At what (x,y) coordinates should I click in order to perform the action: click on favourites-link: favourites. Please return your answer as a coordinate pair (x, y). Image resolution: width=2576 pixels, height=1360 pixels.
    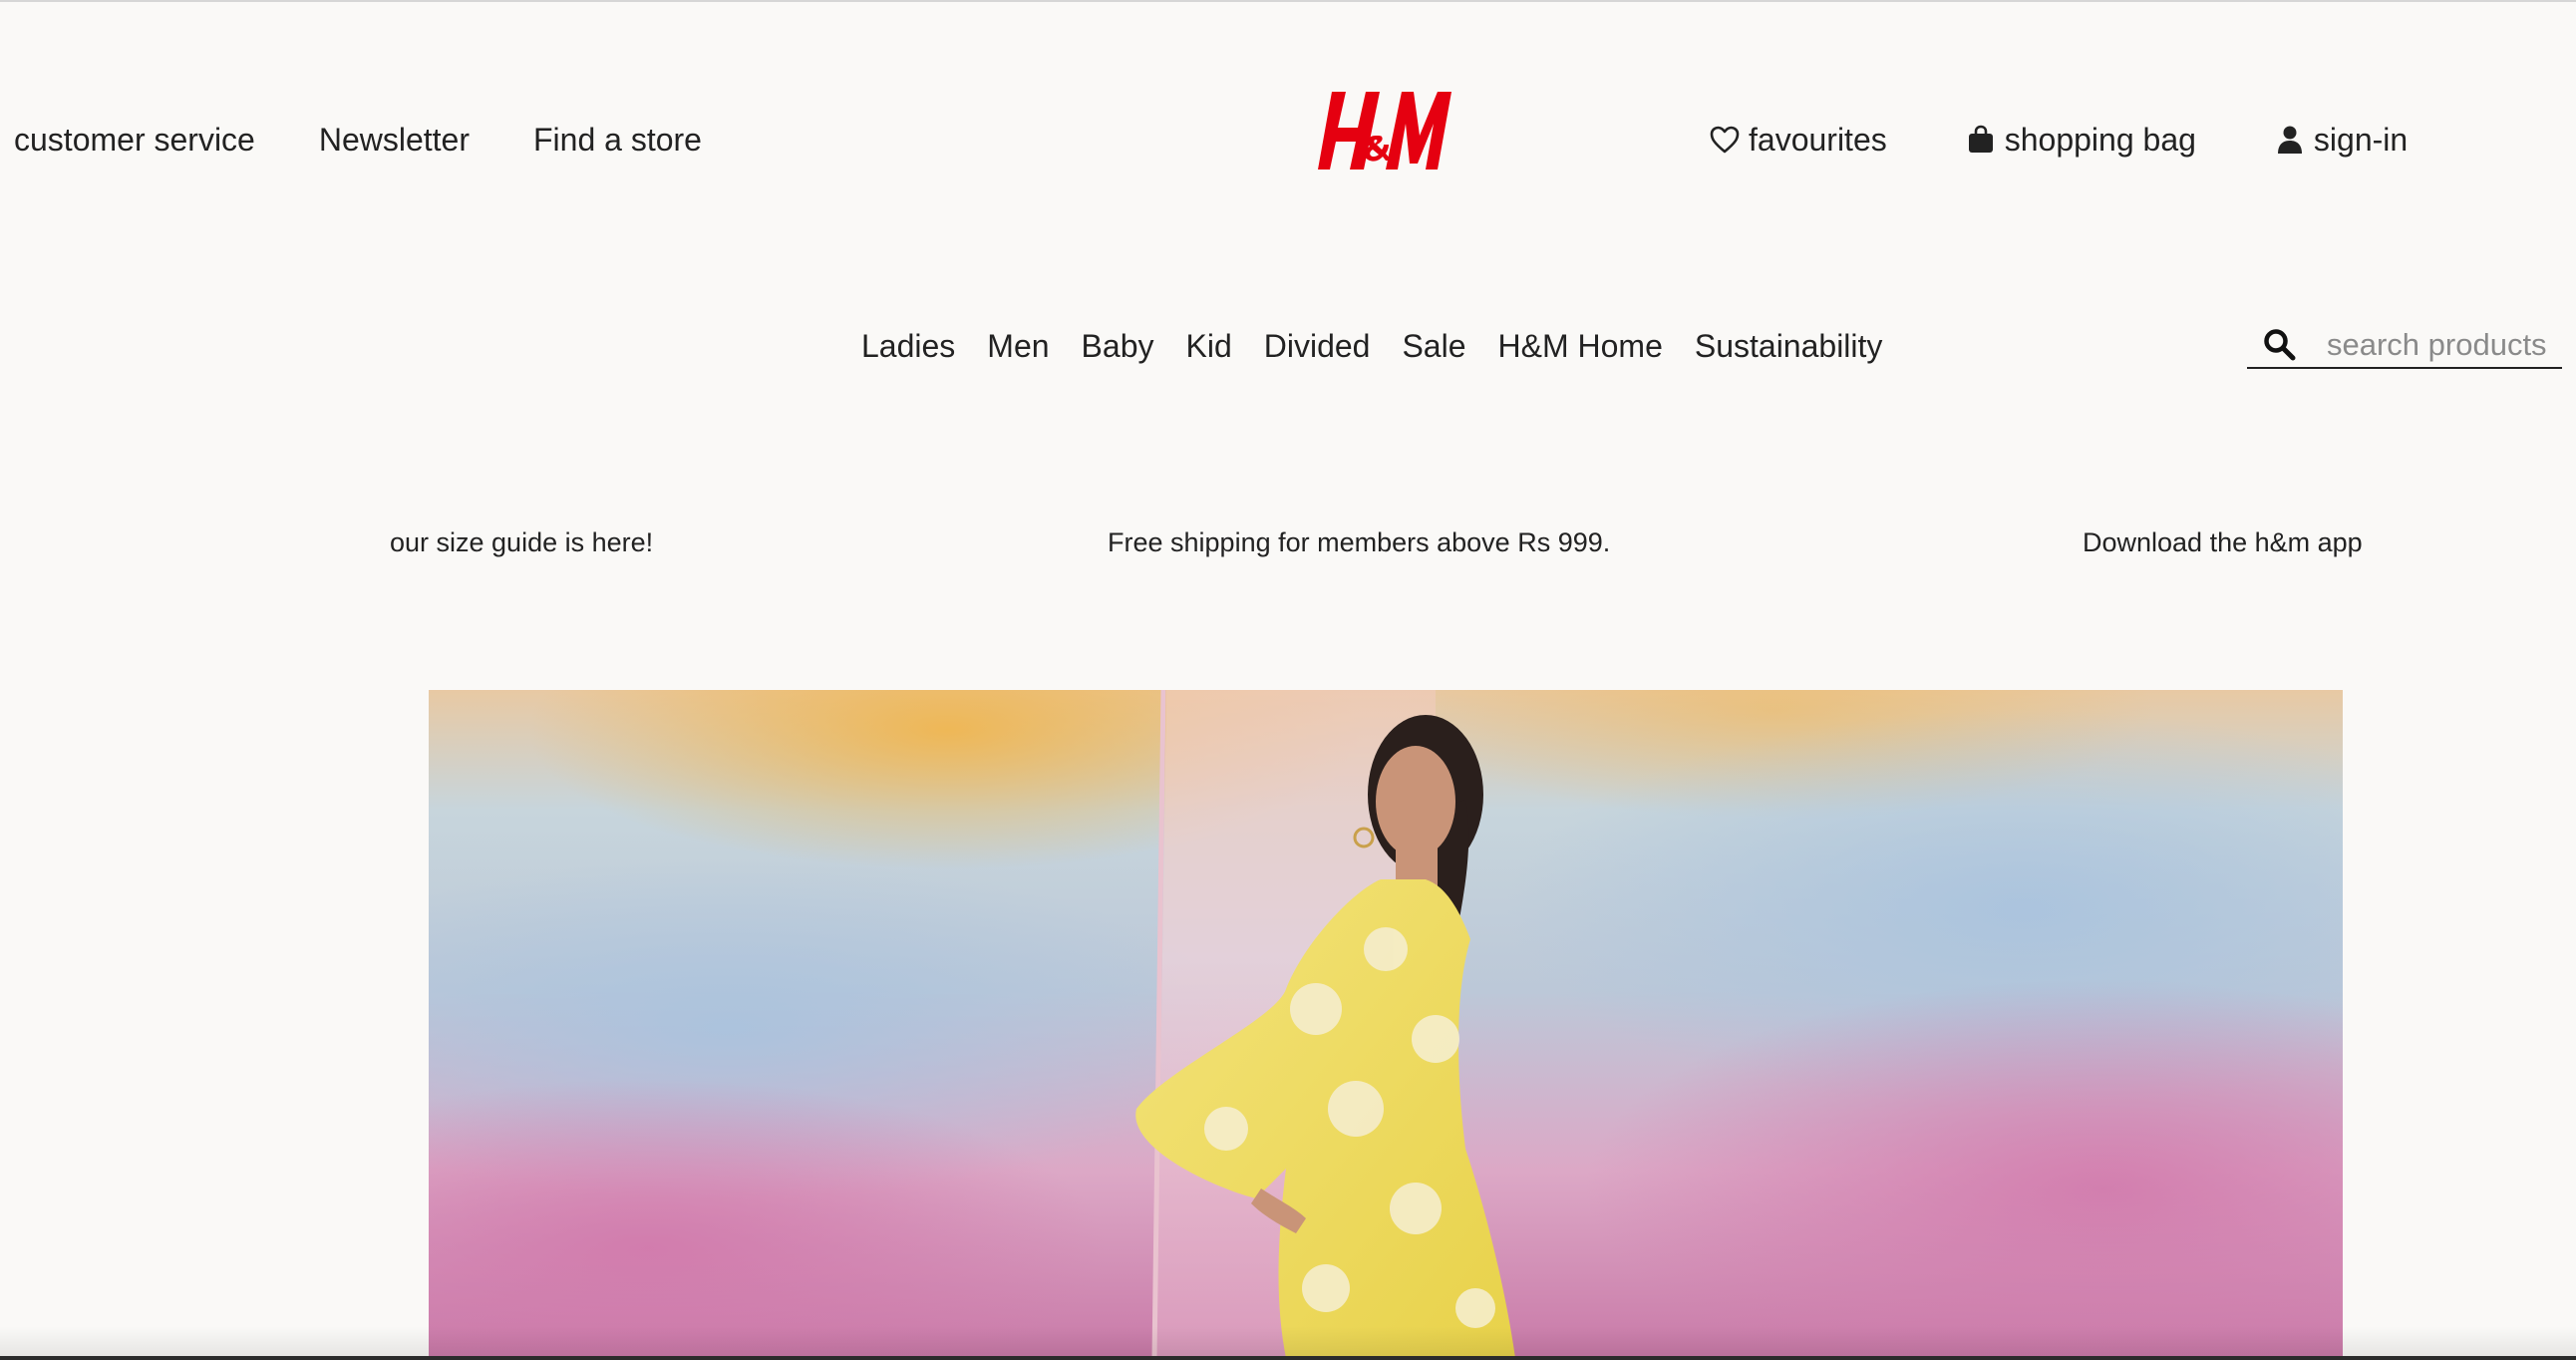
    Looking at the image, I should click on (1798, 140).